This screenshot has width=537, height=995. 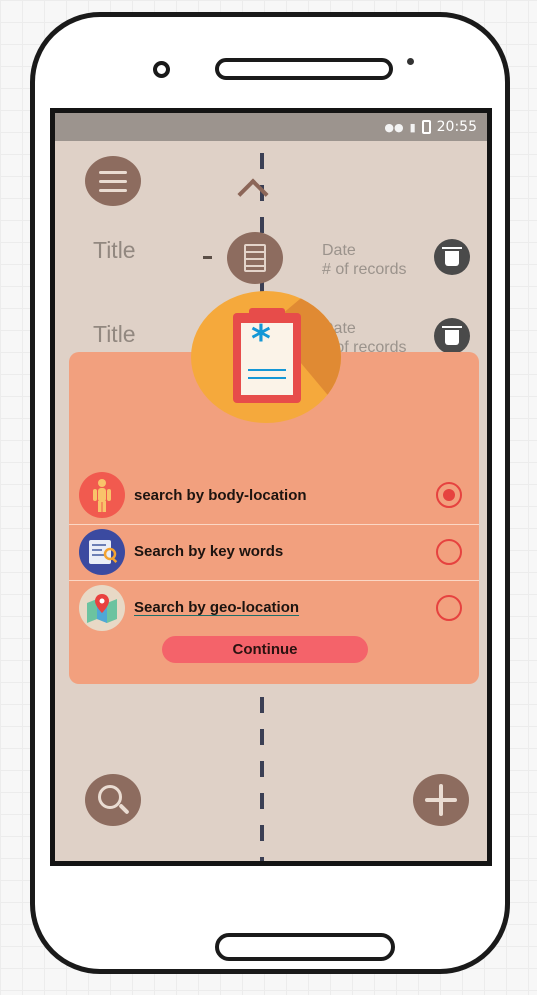 I want to click on record-meta: Date # of records, so click(x=364, y=260).